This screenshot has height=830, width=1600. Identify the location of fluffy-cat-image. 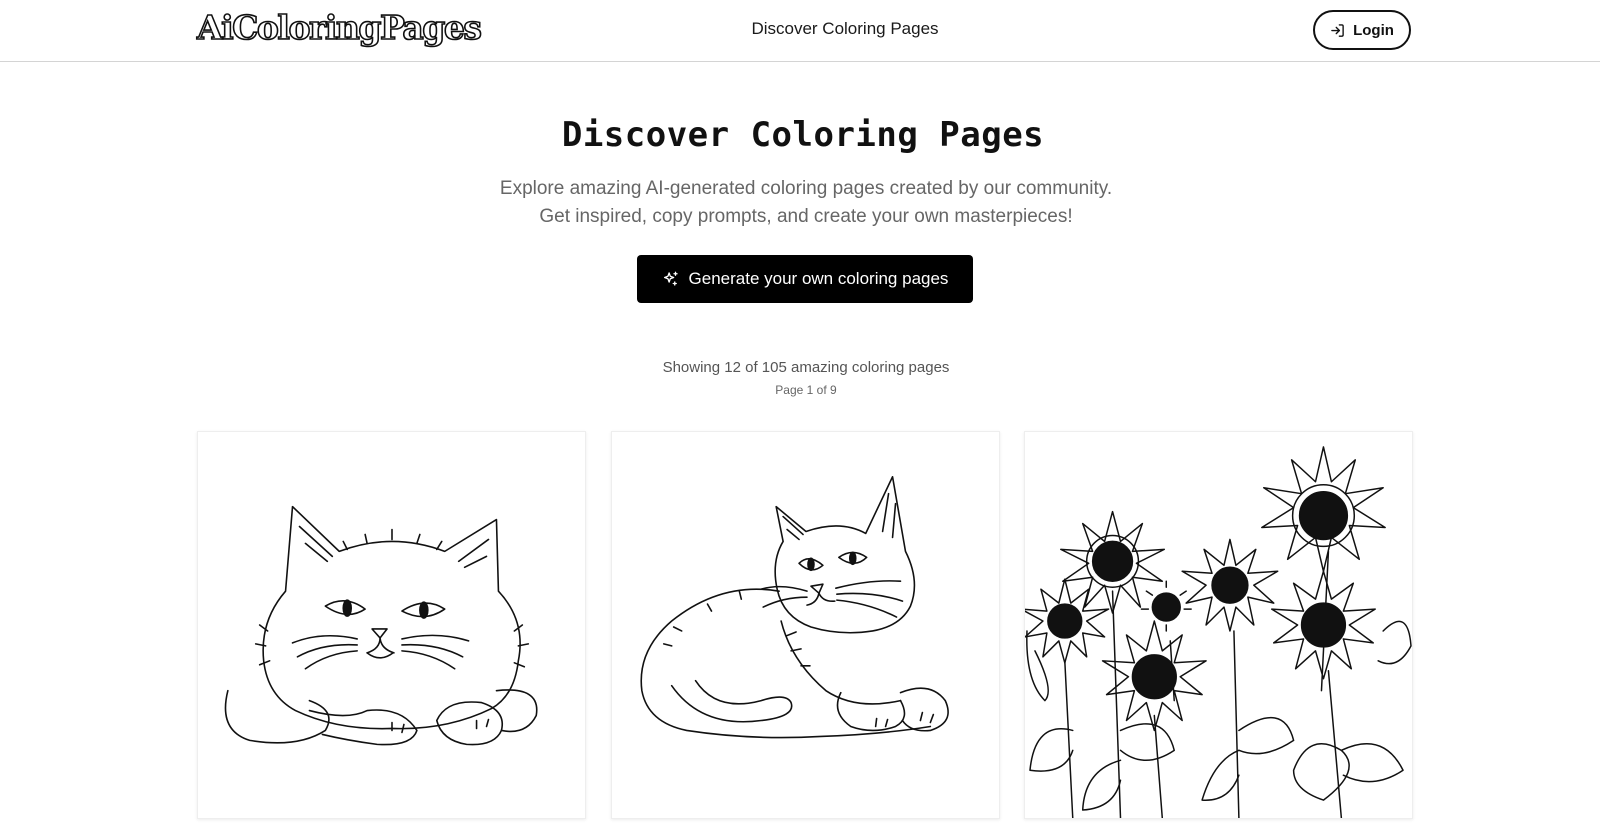
(381, 625).